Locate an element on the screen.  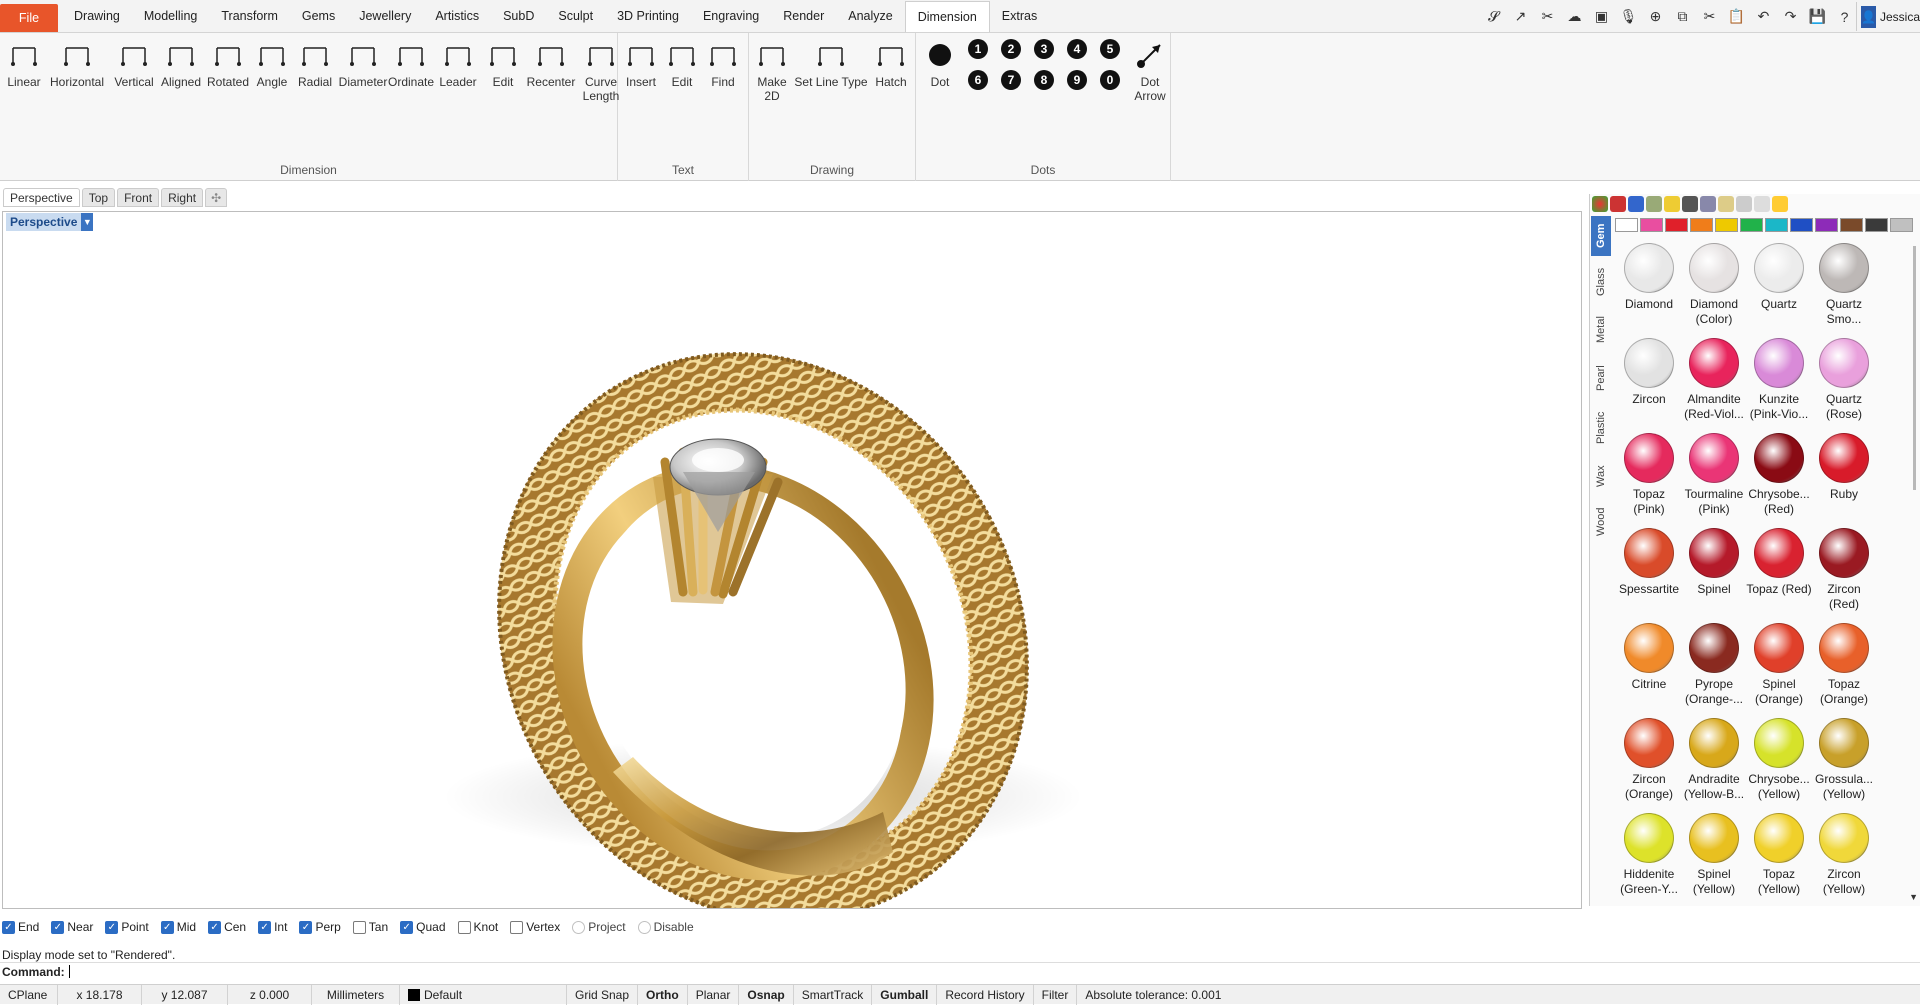
tool-dot: Dot is located at coordinates (940, 62).